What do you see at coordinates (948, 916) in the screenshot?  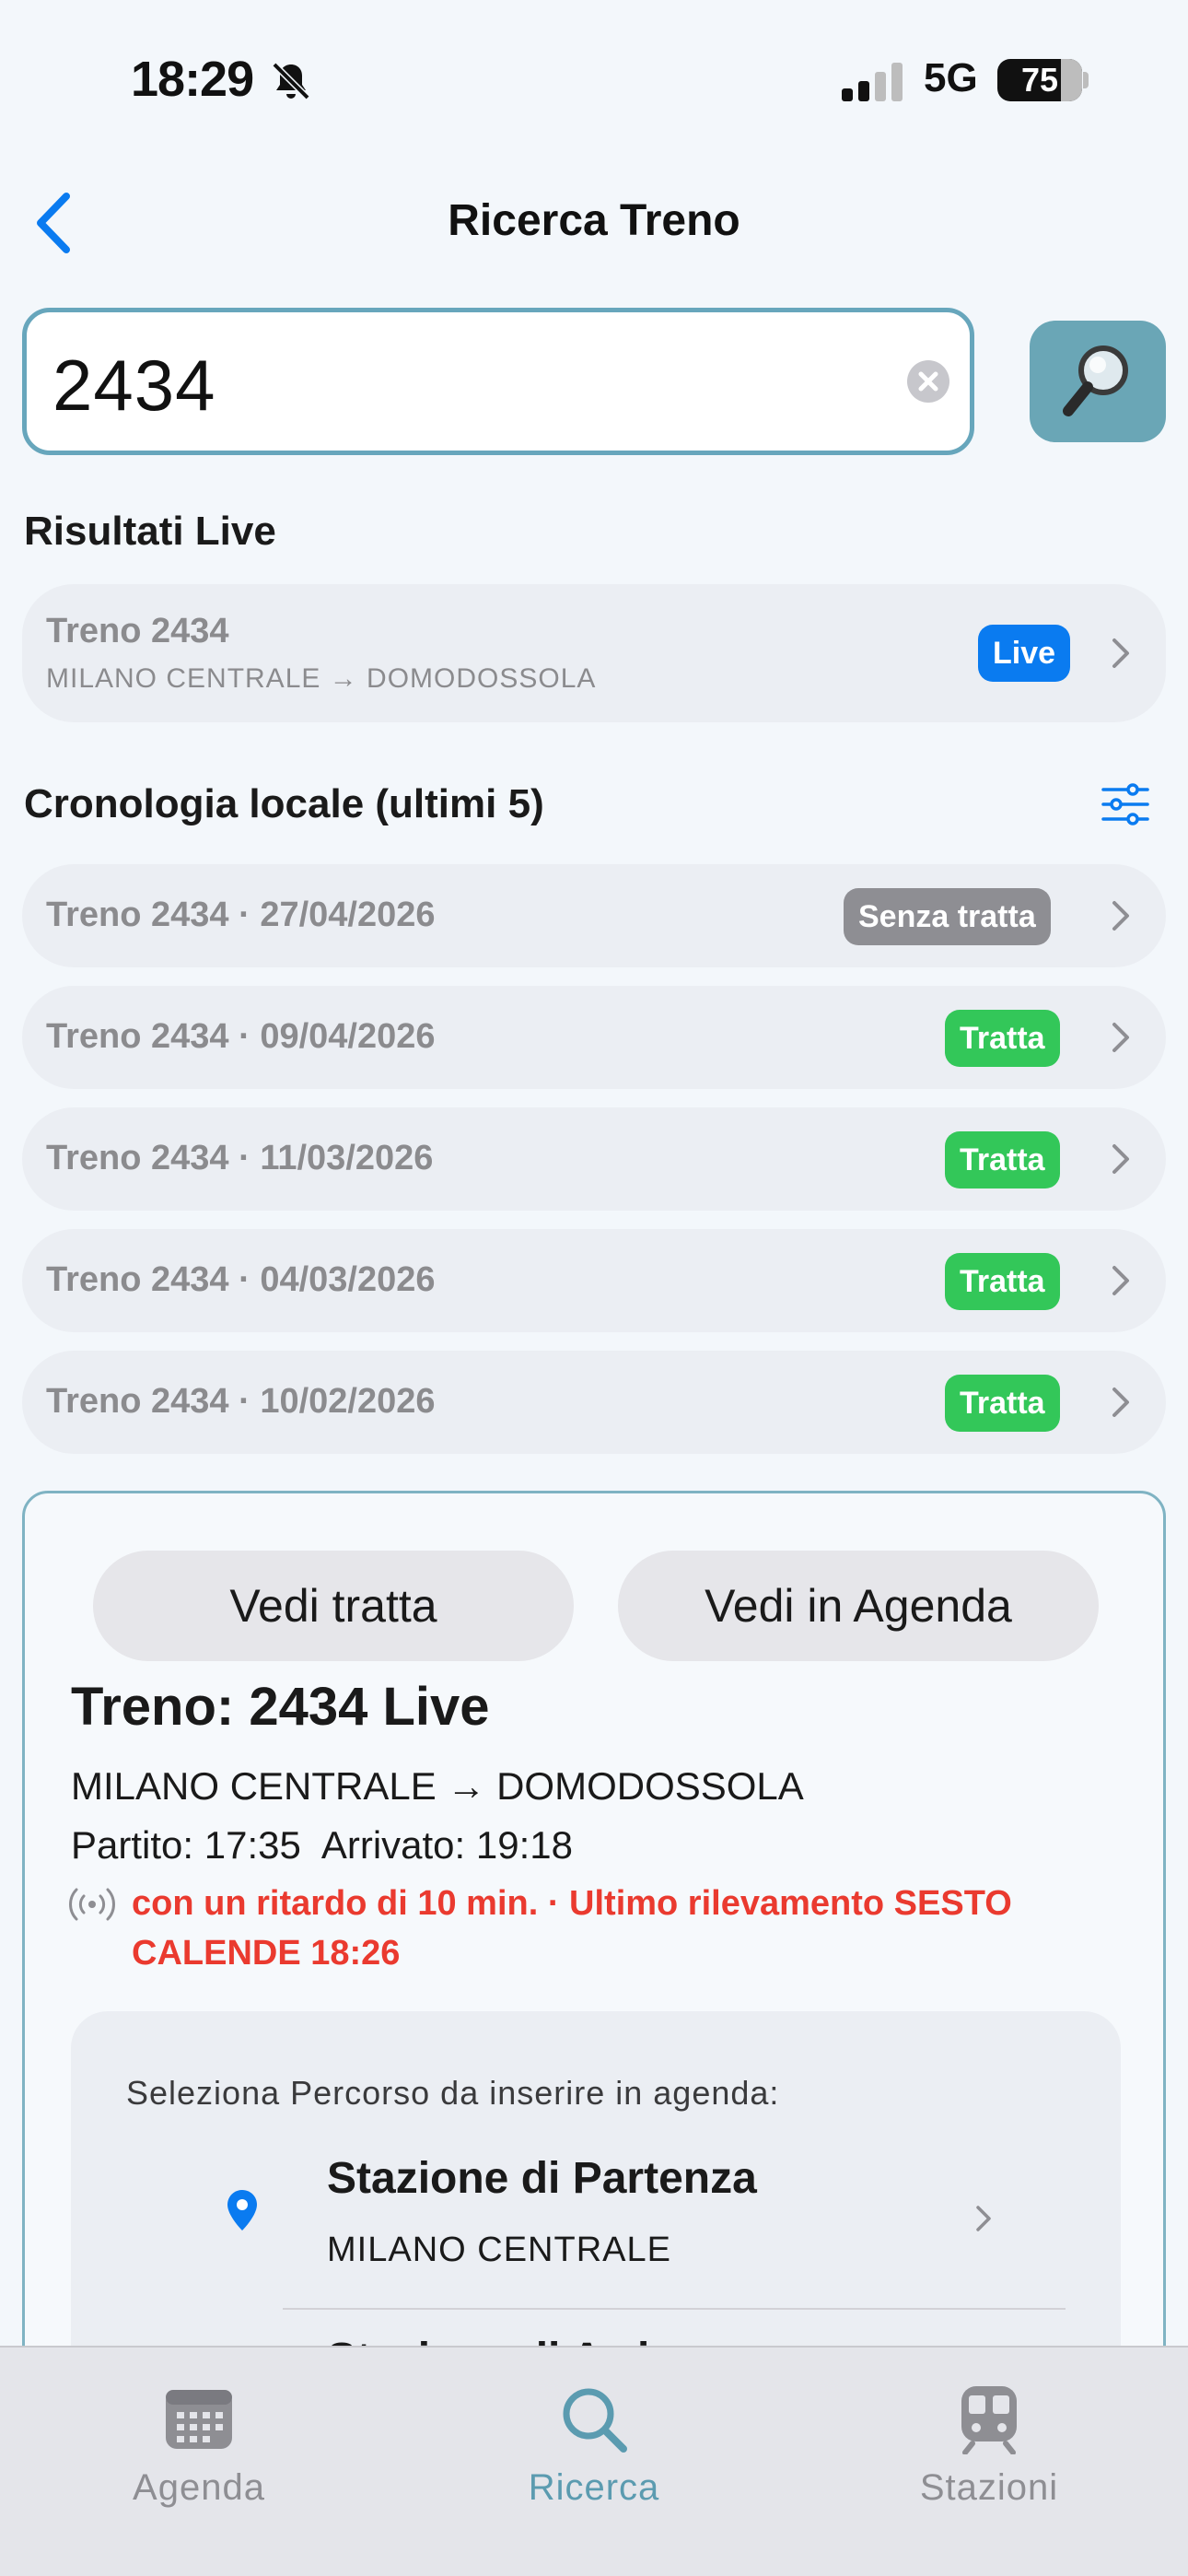 I see `no-route-badge: Senza tratta` at bounding box center [948, 916].